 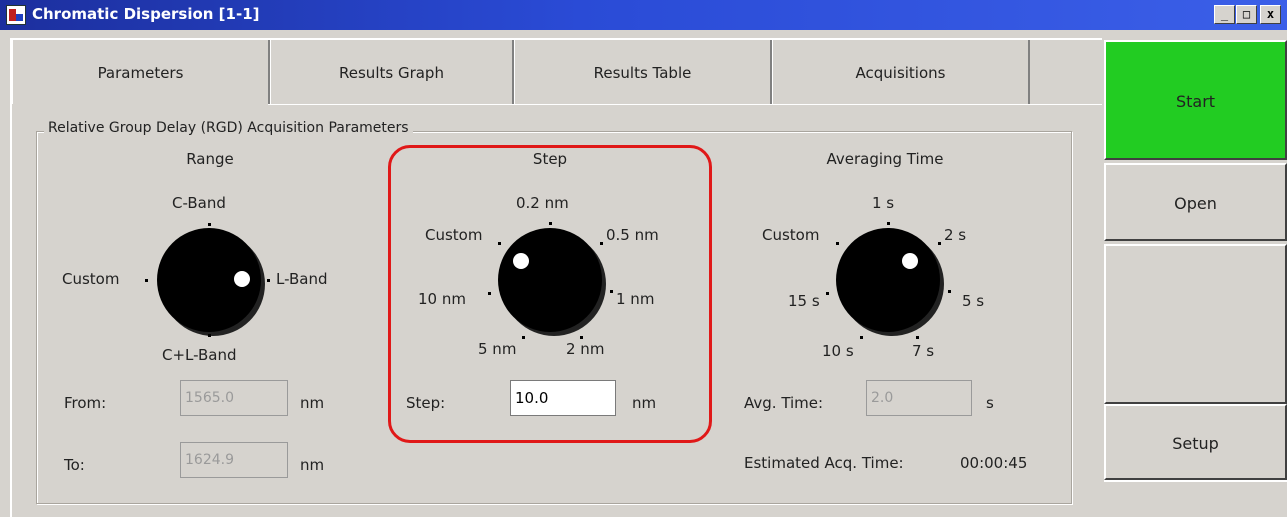 What do you see at coordinates (994, 463) in the screenshot?
I see `estimated-time-value: 00:00:45` at bounding box center [994, 463].